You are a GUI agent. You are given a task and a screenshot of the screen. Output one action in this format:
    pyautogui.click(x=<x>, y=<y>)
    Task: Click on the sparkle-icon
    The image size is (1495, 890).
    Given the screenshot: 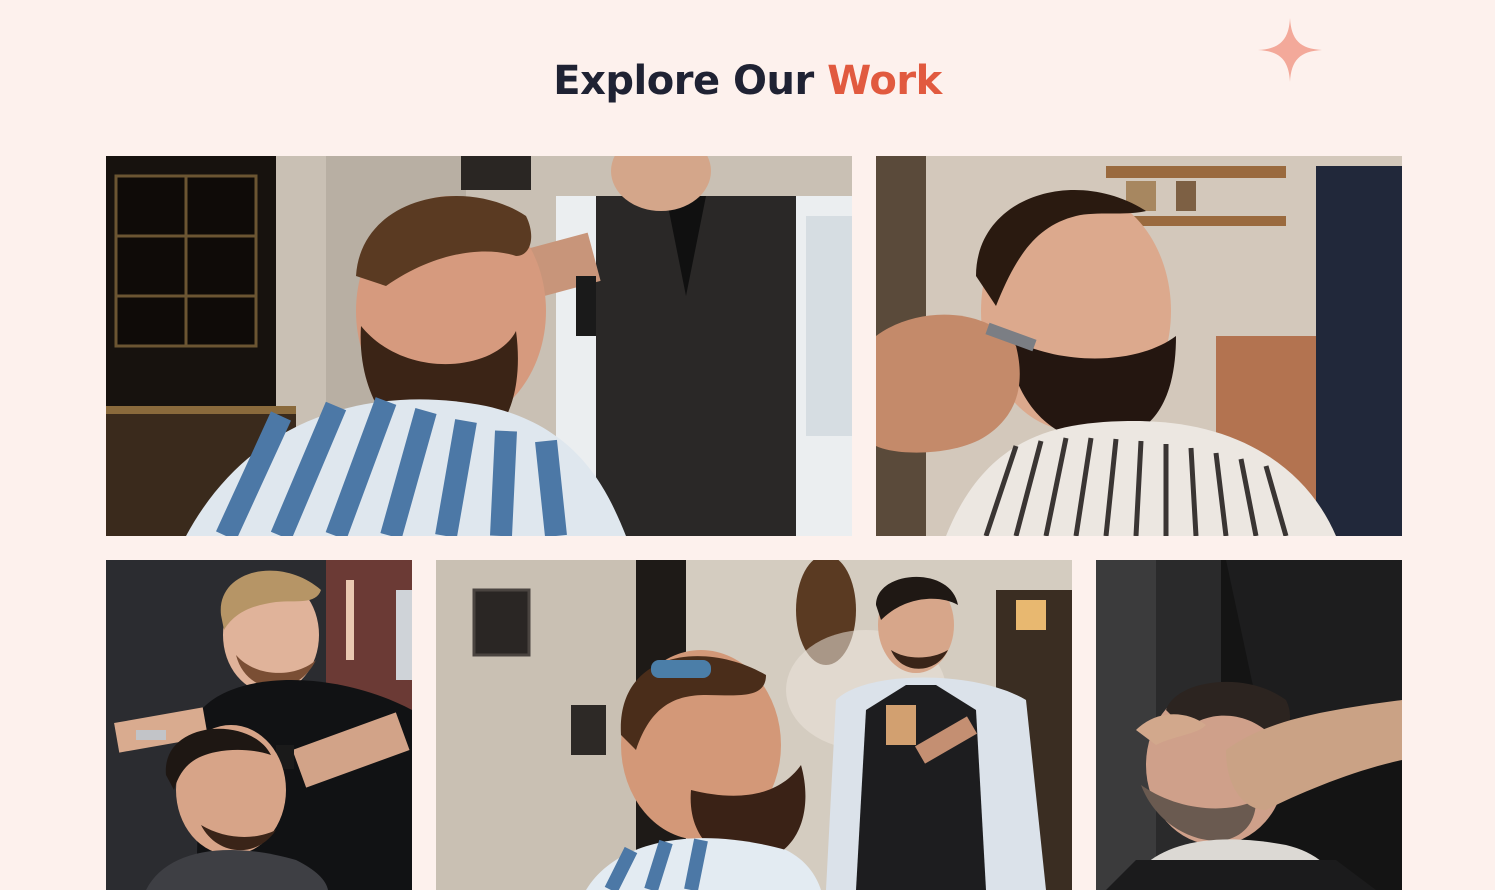 What is the action you would take?
    pyautogui.click(x=1290, y=50)
    